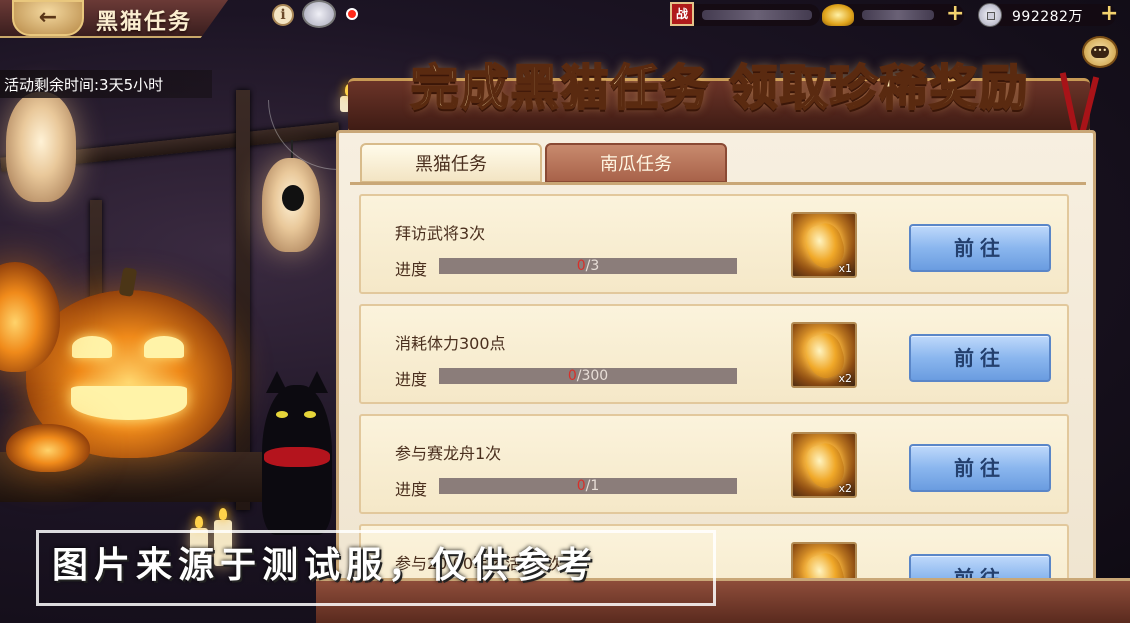  What do you see at coordinates (845, 268) in the screenshot?
I see `reward-count: x1` at bounding box center [845, 268].